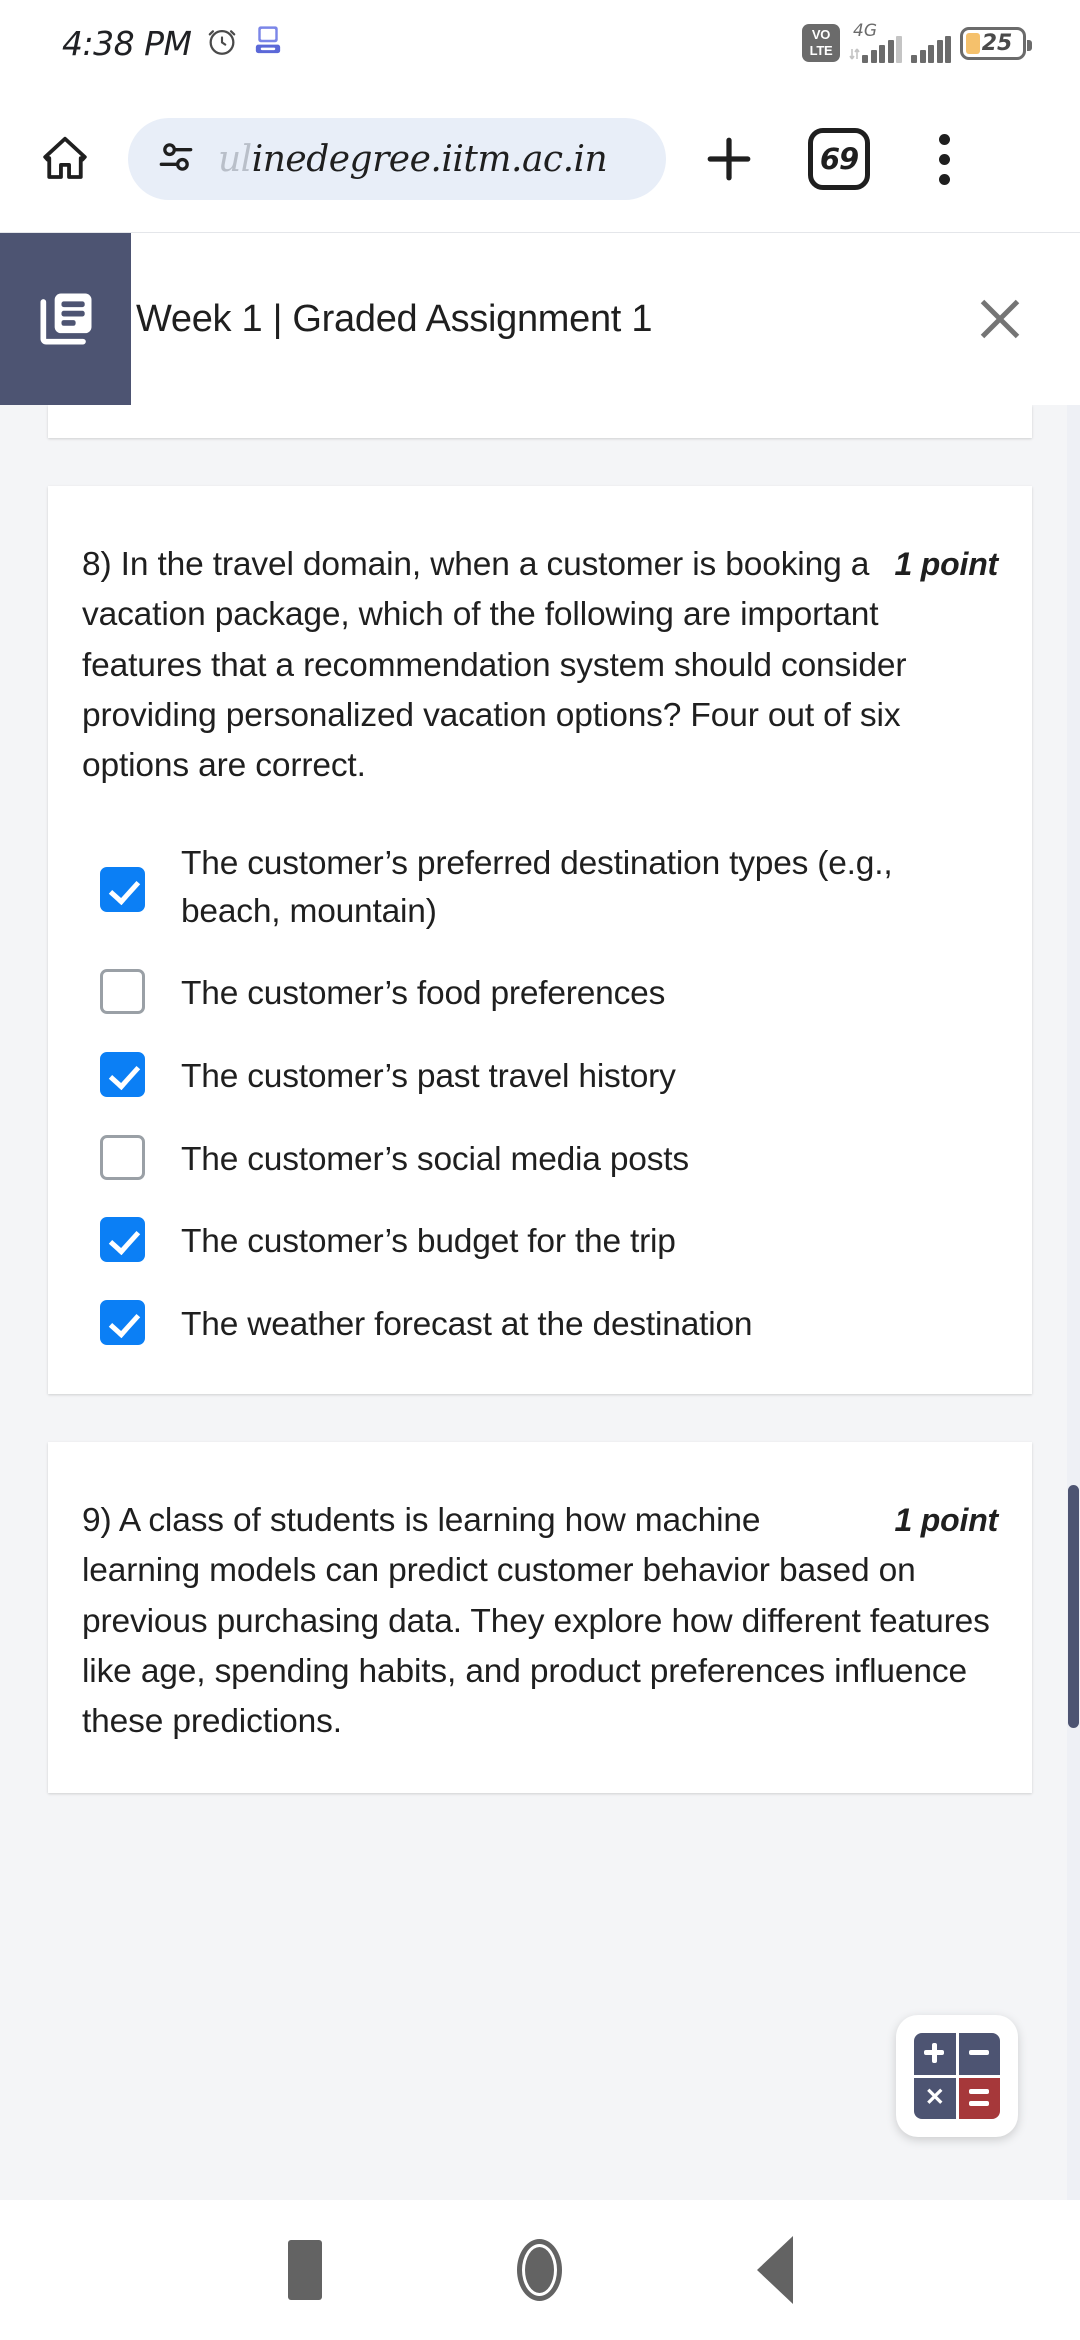 This screenshot has width=1080, height=2340. I want to click on calculator-plus-key, so click(935, 2054).